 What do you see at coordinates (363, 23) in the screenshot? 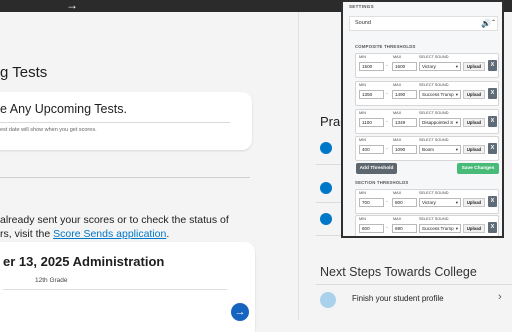
I see `sound-label: Sound` at bounding box center [363, 23].